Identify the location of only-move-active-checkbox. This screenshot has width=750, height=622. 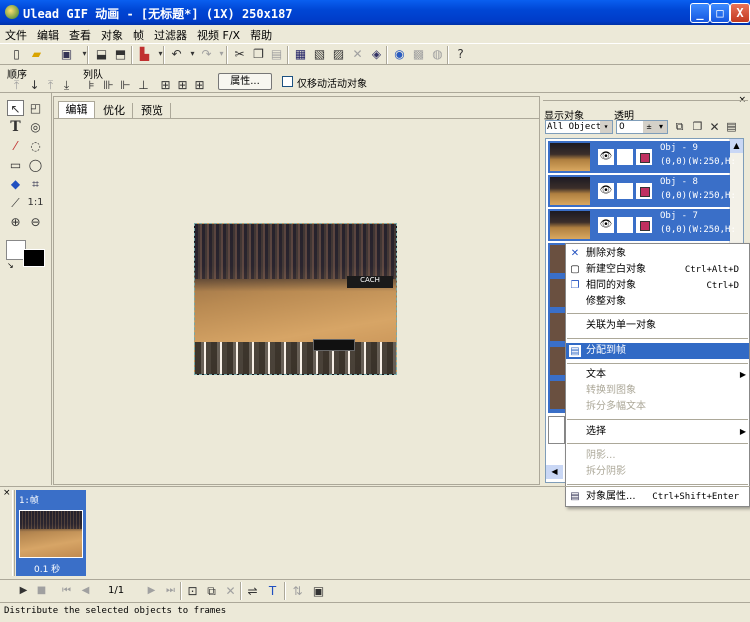
(287, 81).